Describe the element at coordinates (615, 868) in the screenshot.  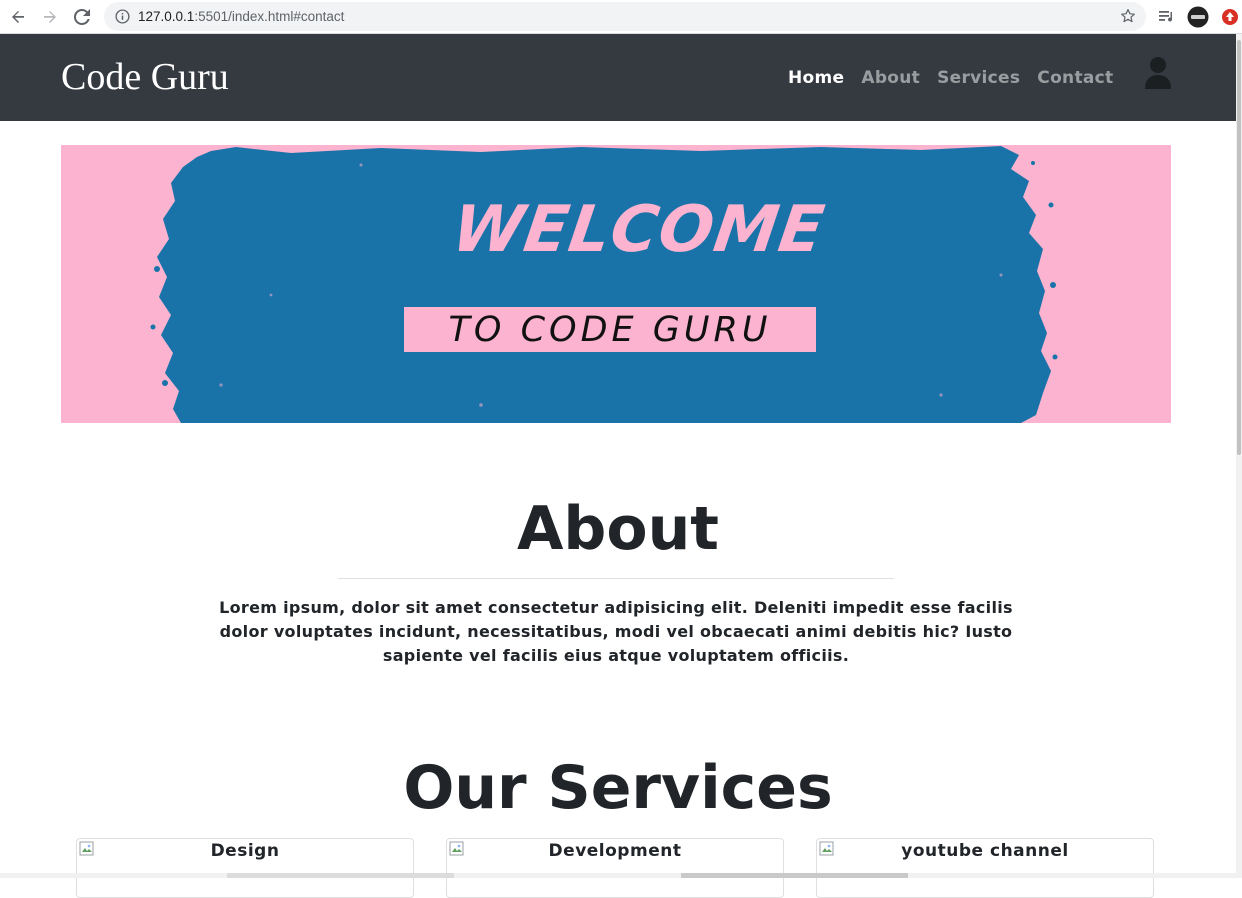
I see `service-card-development: Development` at that location.